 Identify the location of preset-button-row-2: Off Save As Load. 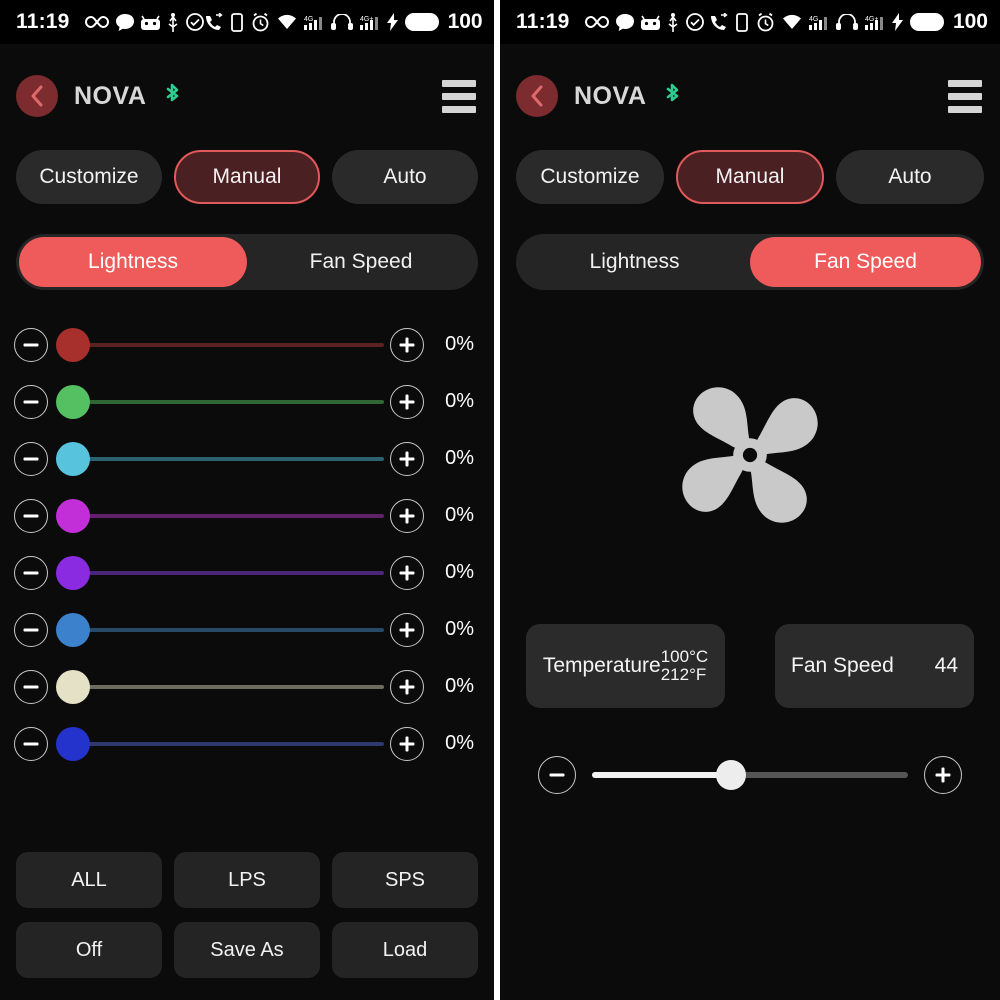
(247, 950).